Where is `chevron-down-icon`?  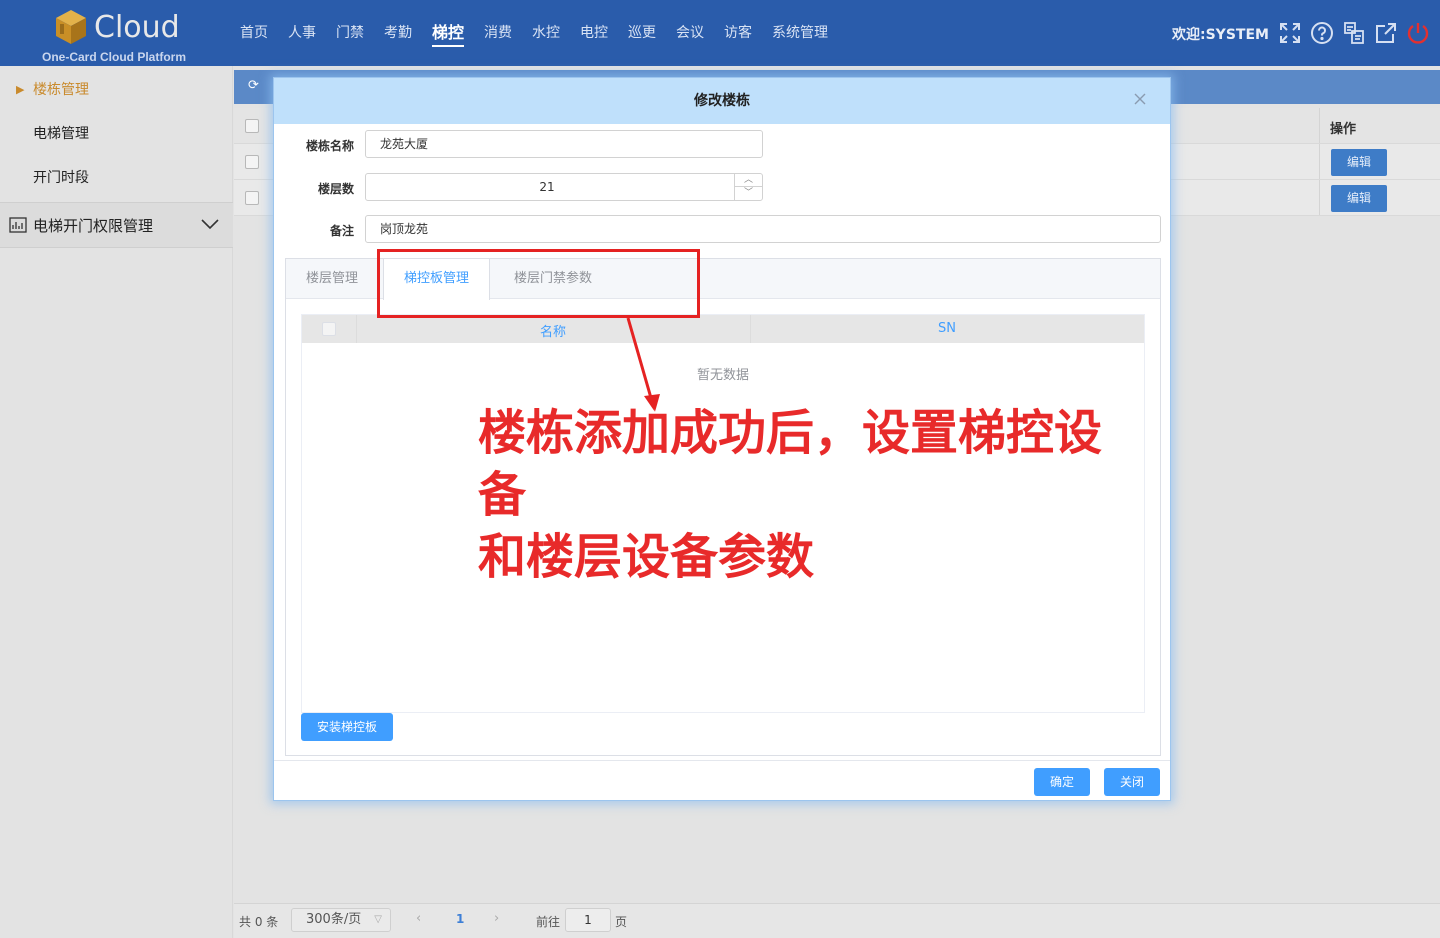
chevron-down-icon is located at coordinates (210, 224).